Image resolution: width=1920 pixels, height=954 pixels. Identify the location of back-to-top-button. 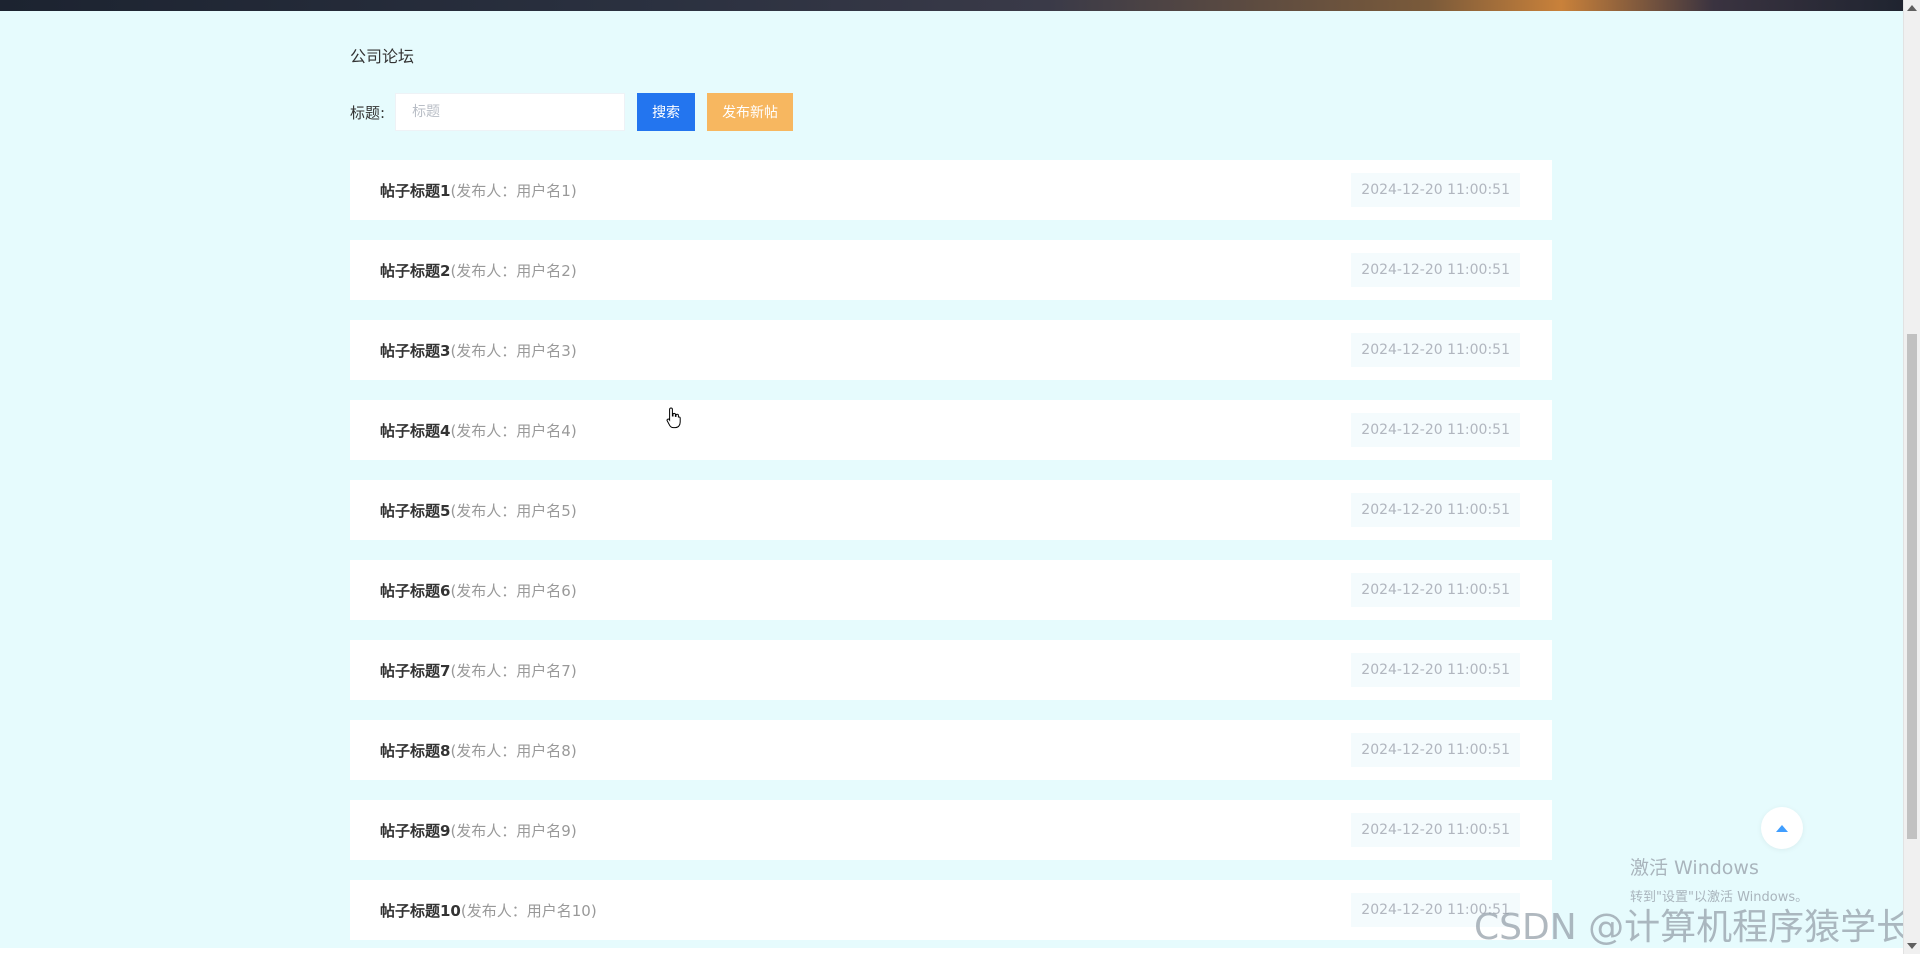
(1782, 828).